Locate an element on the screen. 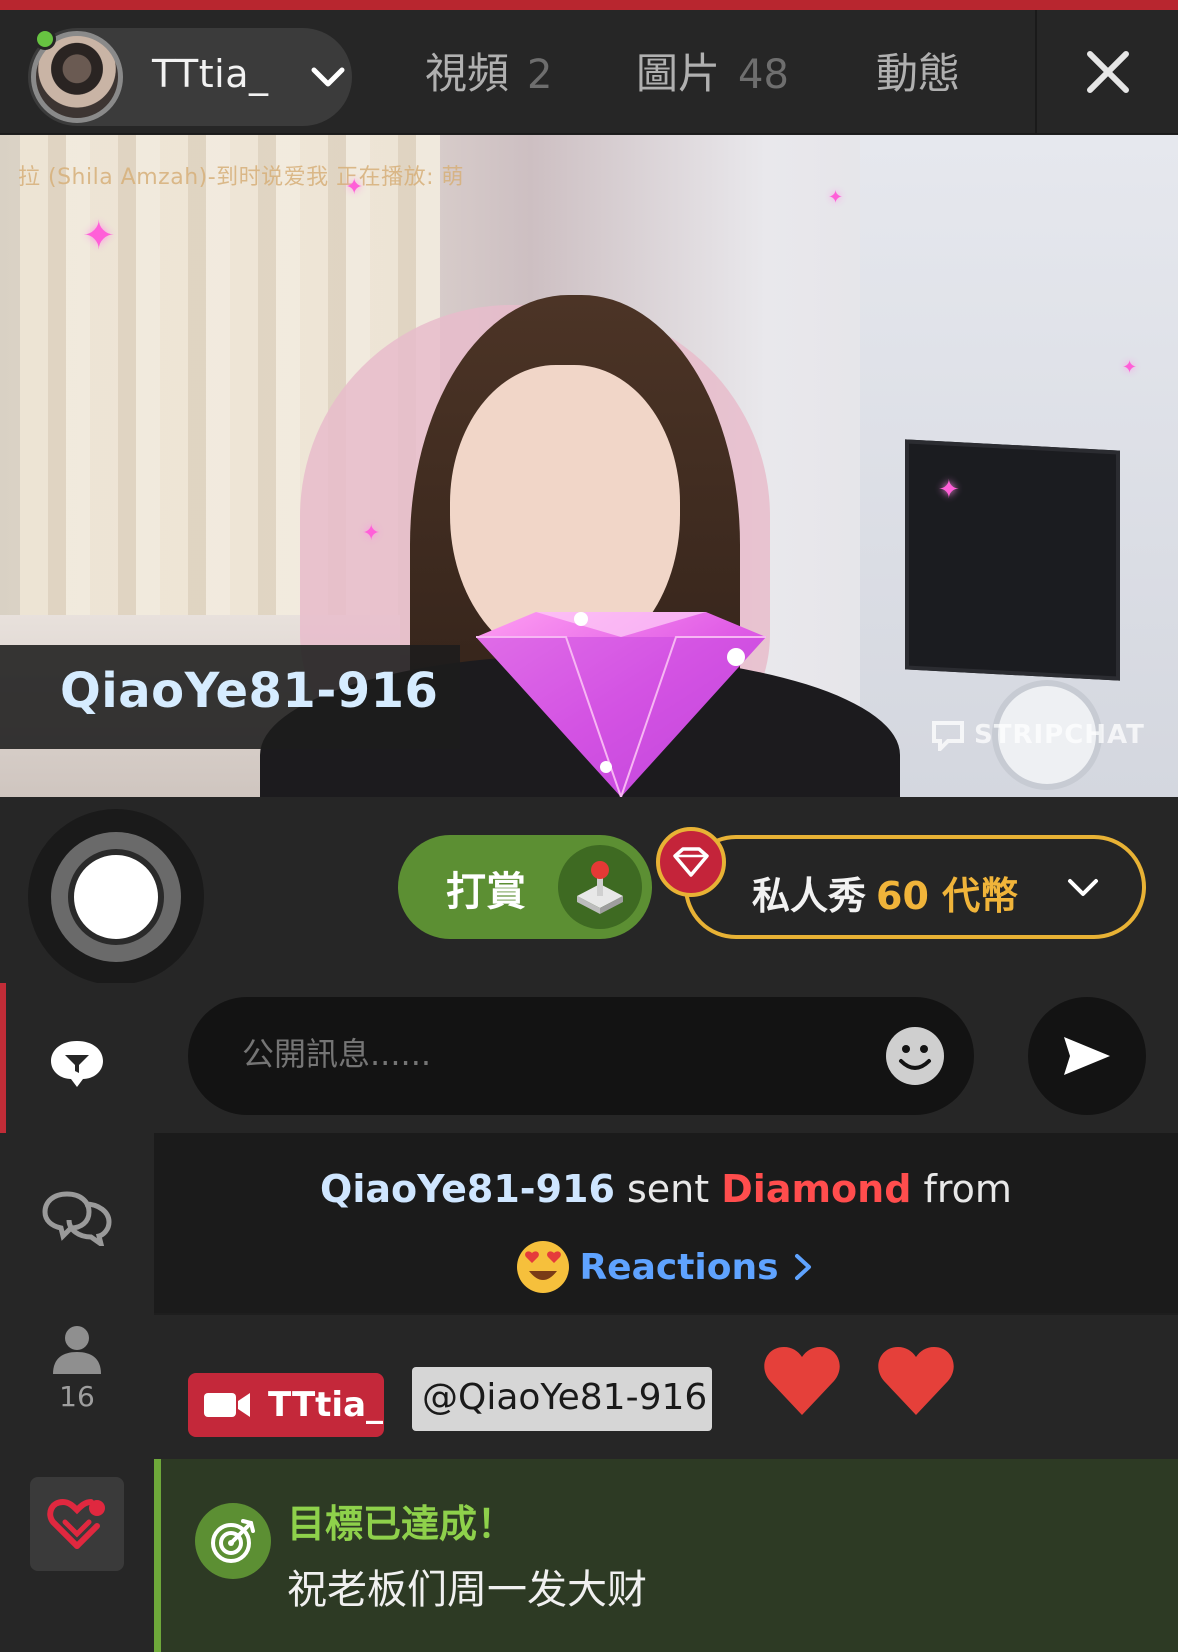 Image resolution: width=1178 pixels, height=1652 pixels. target-icon is located at coordinates (233, 1541).